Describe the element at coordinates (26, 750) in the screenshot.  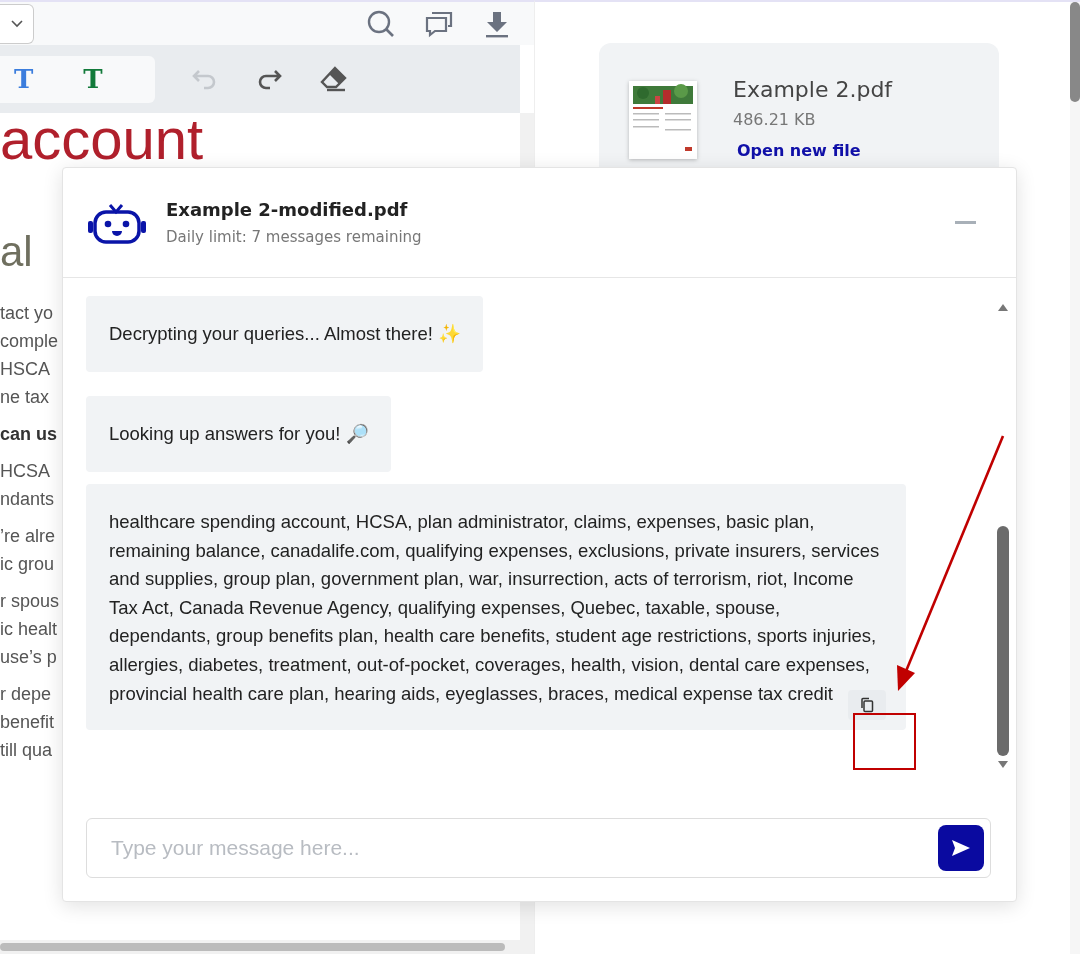
I see `document-text: till qua` at that location.